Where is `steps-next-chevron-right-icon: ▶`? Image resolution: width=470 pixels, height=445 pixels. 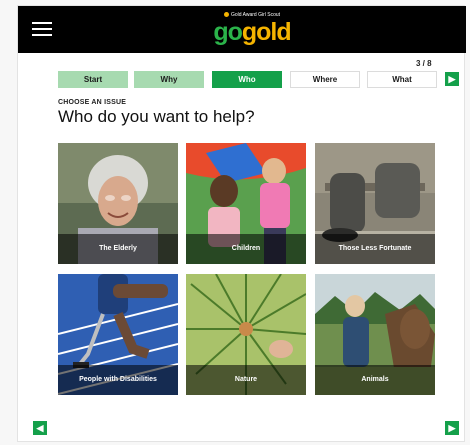
steps-next-chevron-right-icon: ▶ is located at coordinates (452, 79).